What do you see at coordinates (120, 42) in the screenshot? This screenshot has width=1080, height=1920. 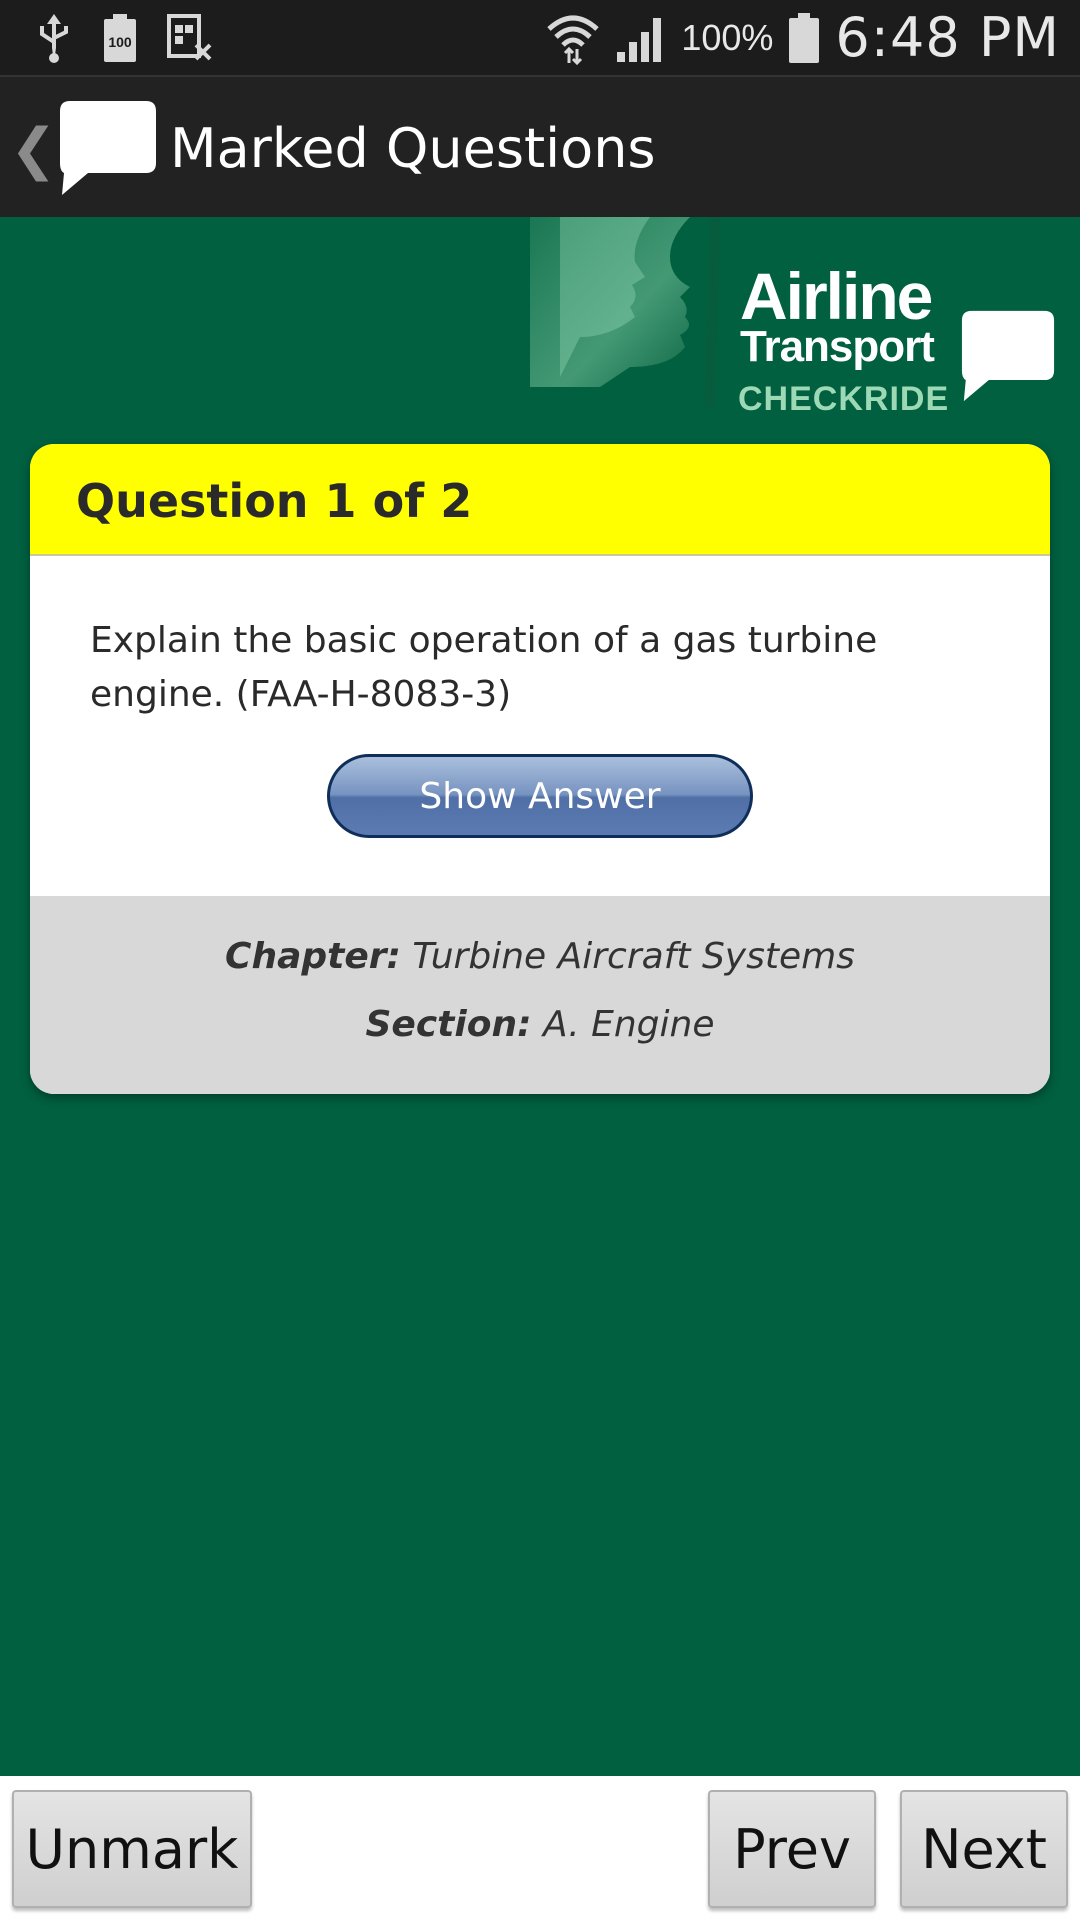 I see `svg-text: 100` at bounding box center [120, 42].